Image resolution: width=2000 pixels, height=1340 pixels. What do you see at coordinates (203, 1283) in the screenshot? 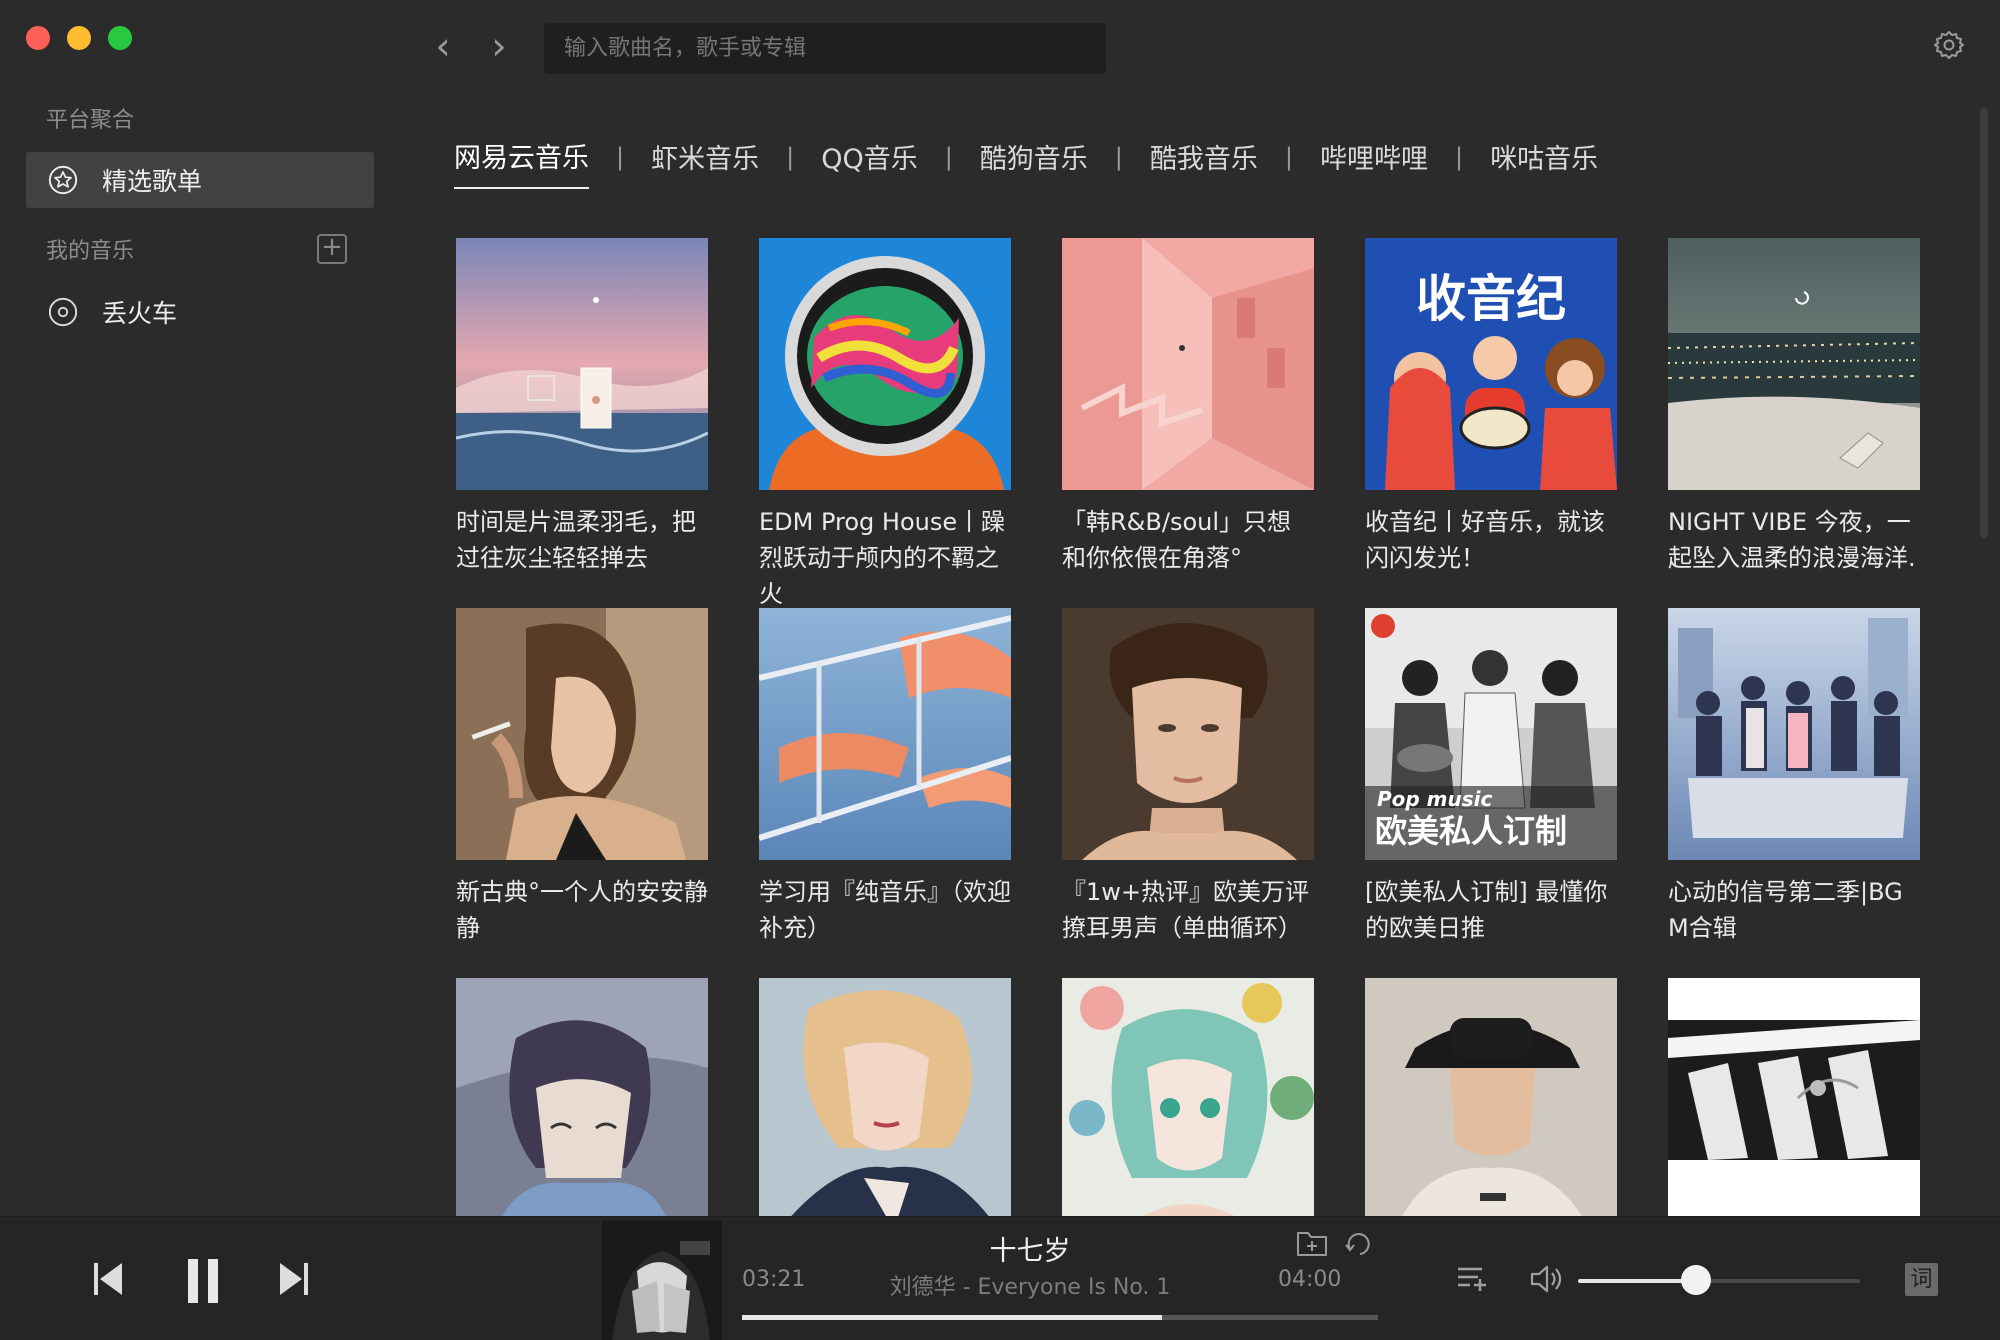
I see `pause-icon` at bounding box center [203, 1283].